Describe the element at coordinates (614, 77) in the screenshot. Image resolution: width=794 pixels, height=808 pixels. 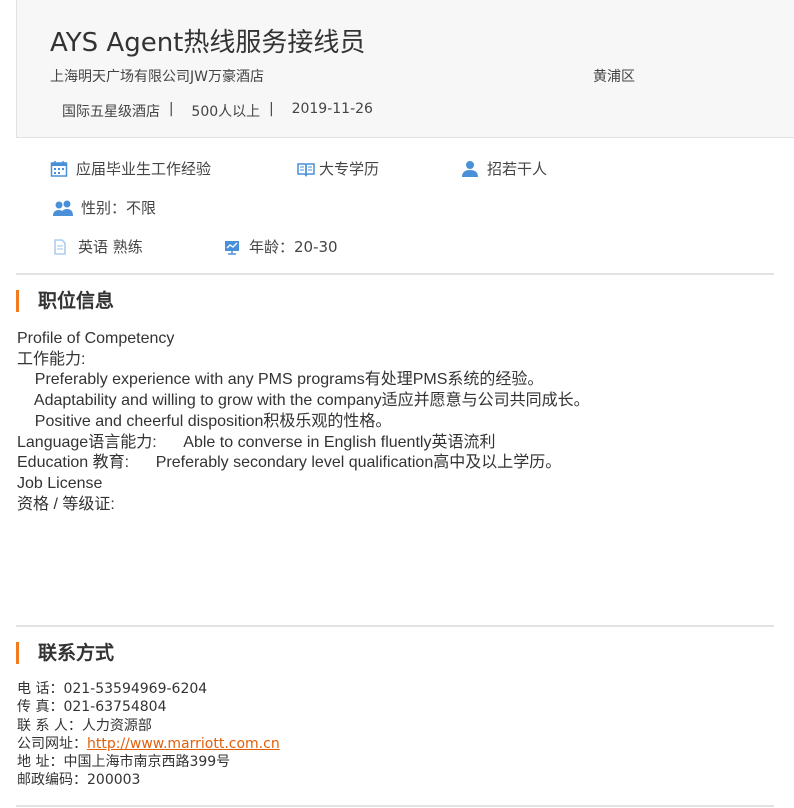
I see `district-label: 黄浦区` at that location.